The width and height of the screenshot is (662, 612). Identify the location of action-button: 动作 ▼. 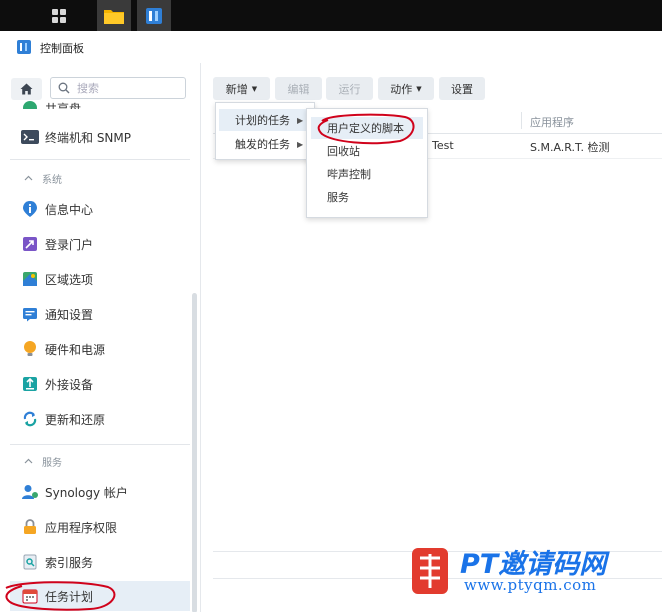
(406, 88).